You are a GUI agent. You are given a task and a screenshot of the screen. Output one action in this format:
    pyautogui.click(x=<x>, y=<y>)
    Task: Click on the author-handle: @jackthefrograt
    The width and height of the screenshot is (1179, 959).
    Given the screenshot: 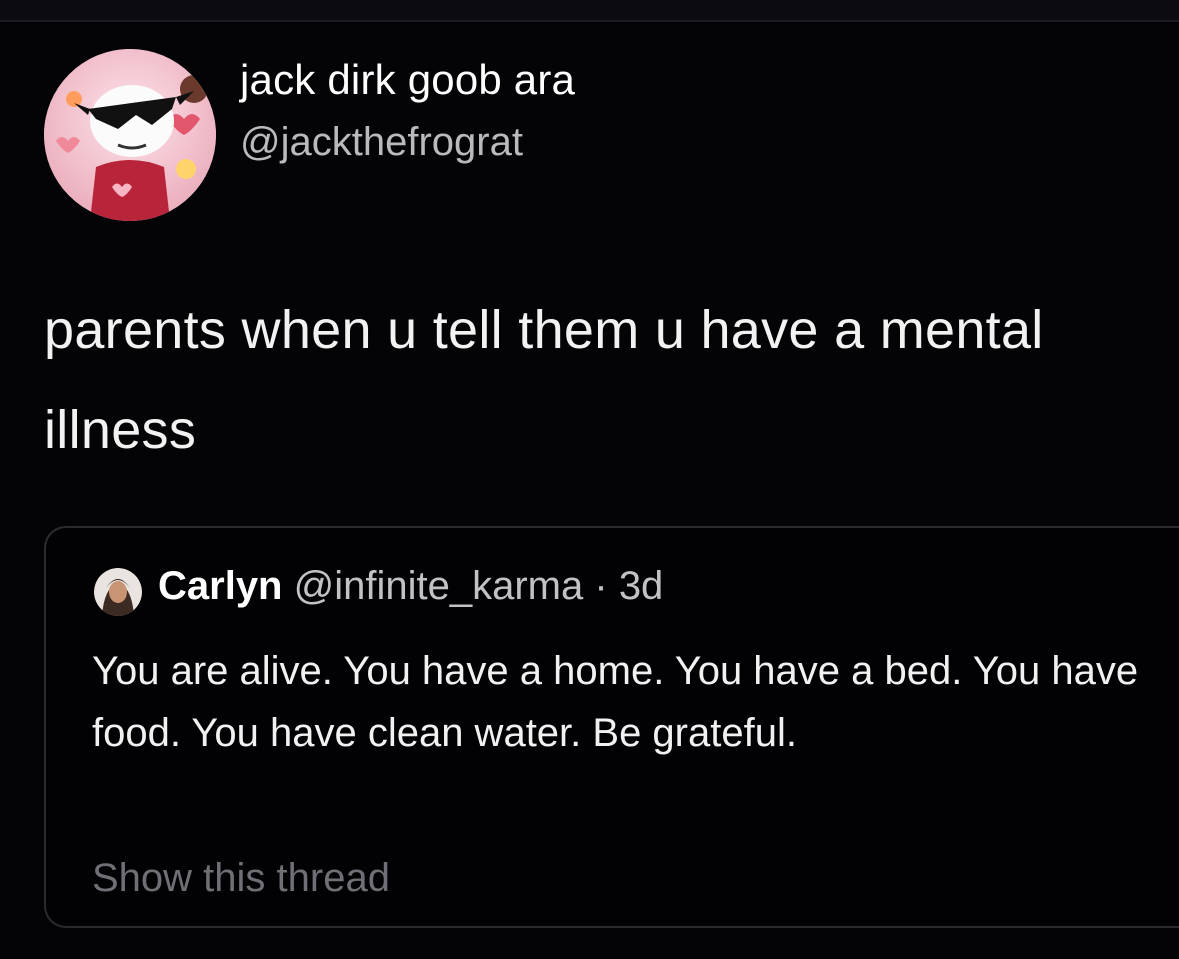 What is the action you would take?
    pyautogui.click(x=381, y=142)
    